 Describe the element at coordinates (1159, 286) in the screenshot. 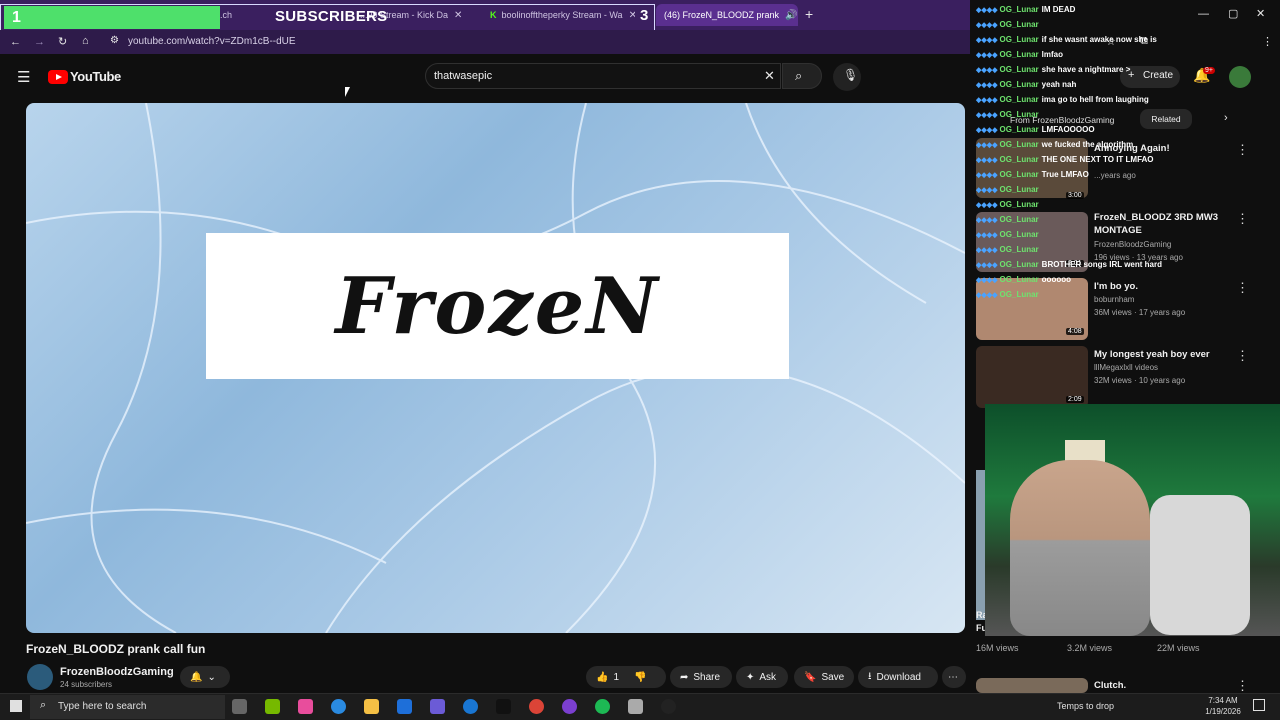

I see `rec-title: I'm bo yo.` at that location.